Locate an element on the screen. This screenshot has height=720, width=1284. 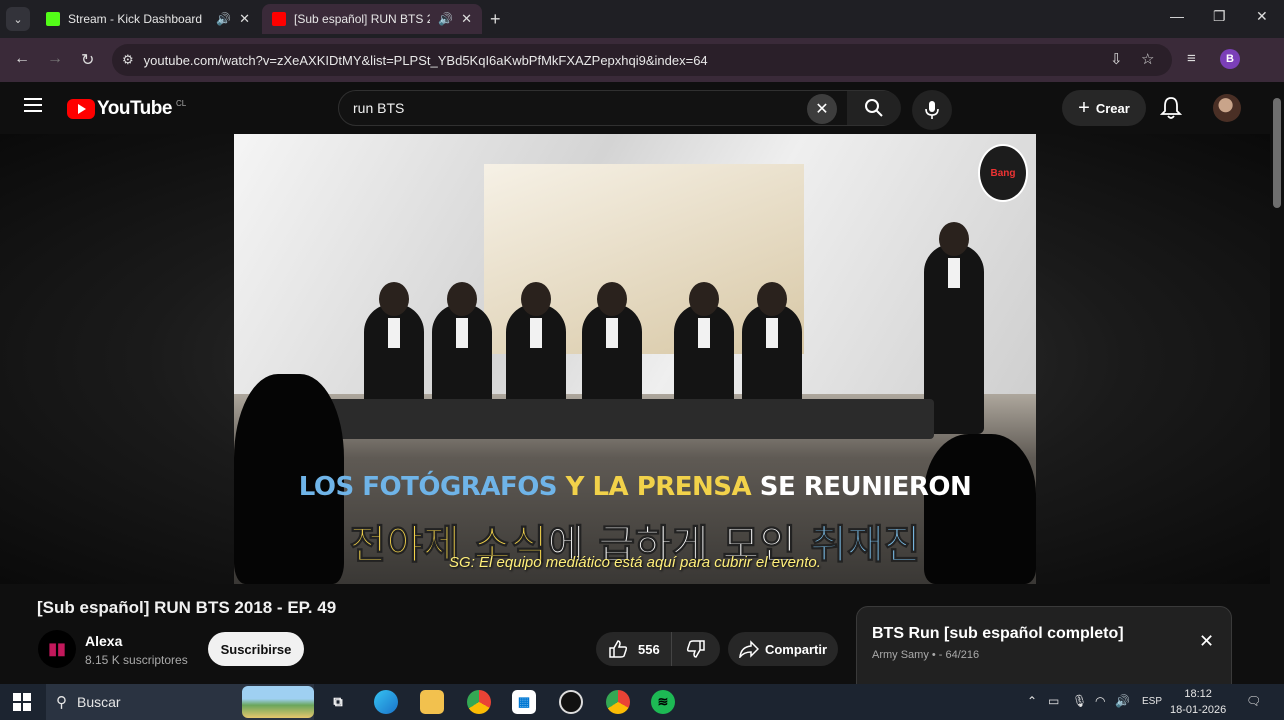
tab-title: [Sub español] RUN BTS 2018 is located at coordinates (362, 19).